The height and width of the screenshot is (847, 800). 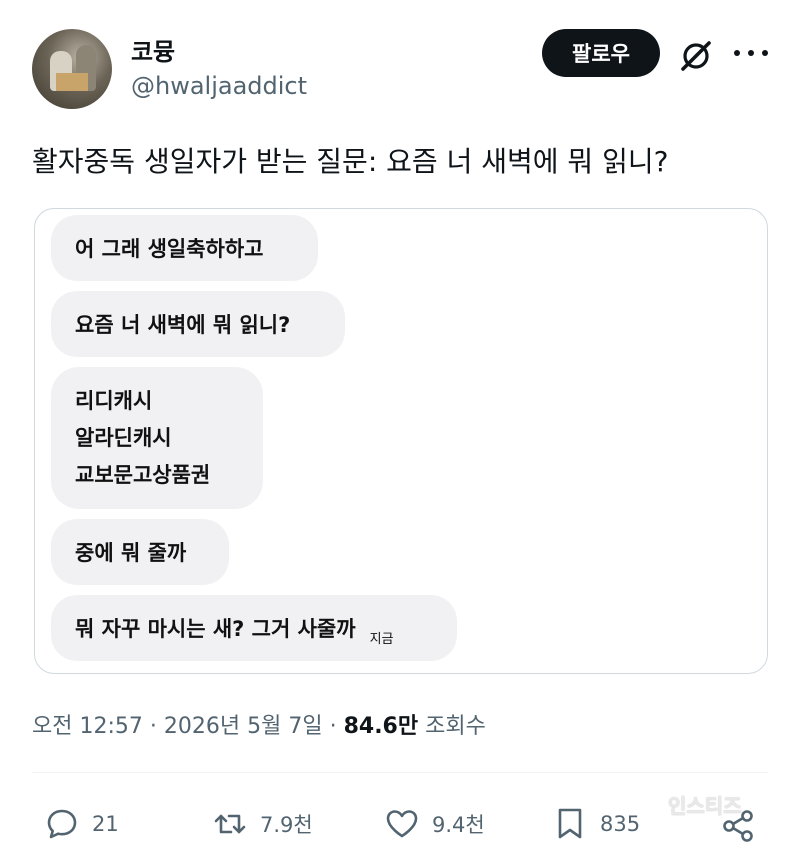 I want to click on chat-bubble: 중에 뭐 줄까, so click(x=140, y=552).